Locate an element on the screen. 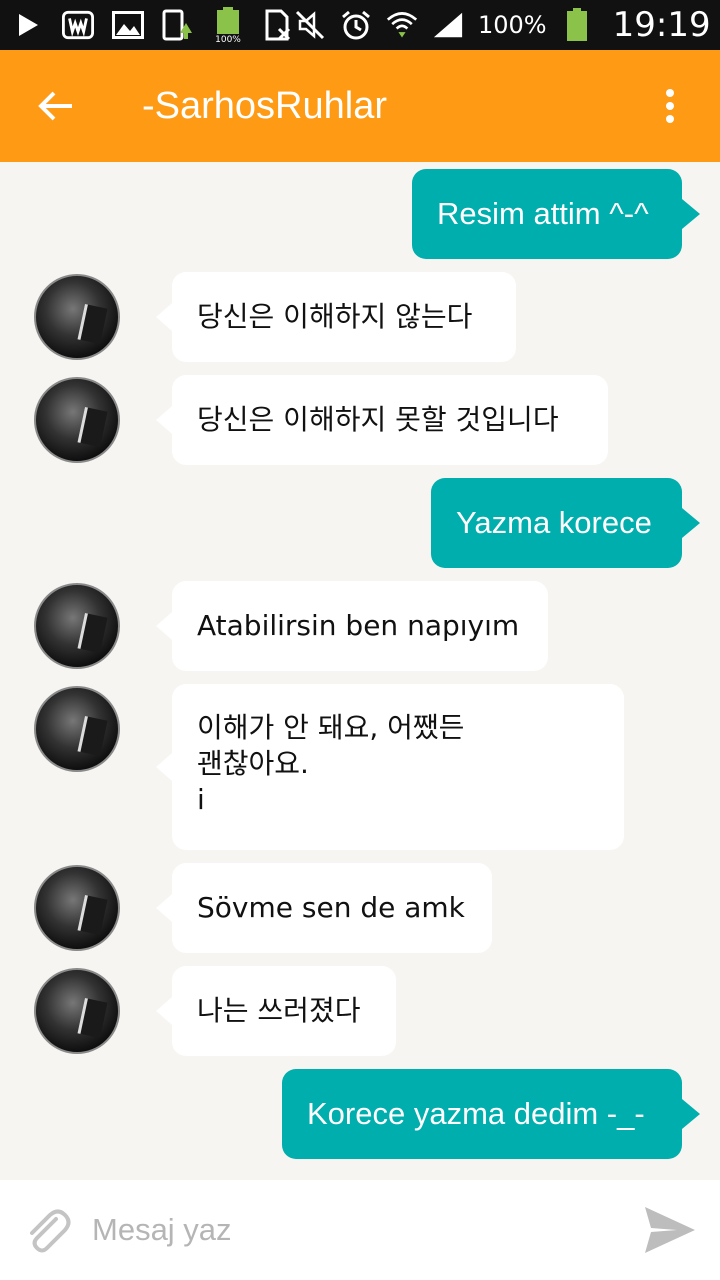  message-input is located at coordinates (352, 1230).